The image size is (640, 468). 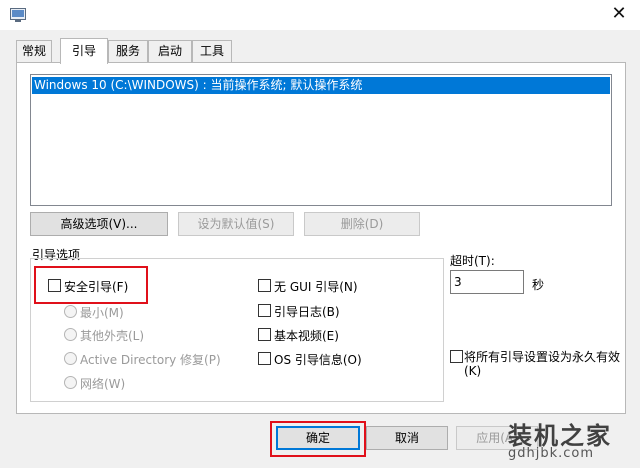 What do you see at coordinates (407, 438) in the screenshot?
I see `cancel-button: 取消` at bounding box center [407, 438].